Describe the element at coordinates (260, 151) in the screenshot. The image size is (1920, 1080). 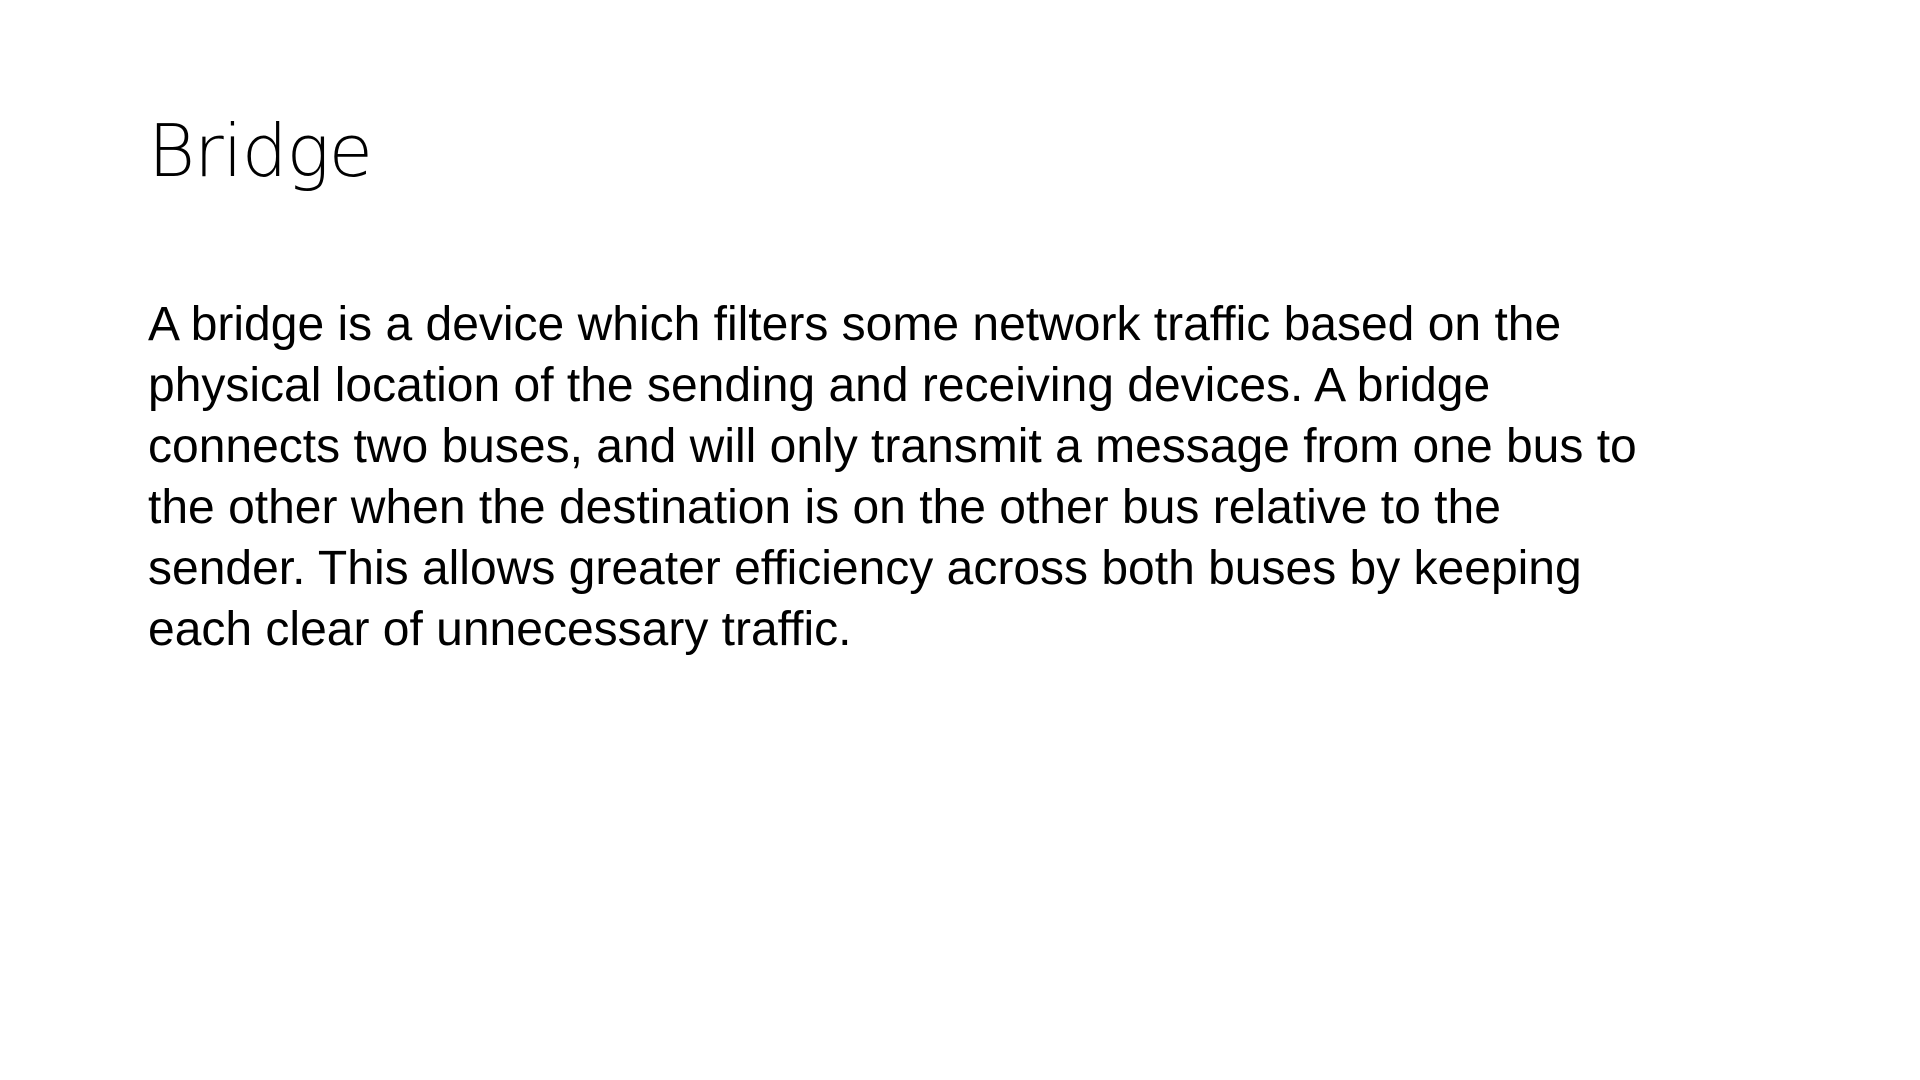
I see `slide-title: Bridge` at that location.